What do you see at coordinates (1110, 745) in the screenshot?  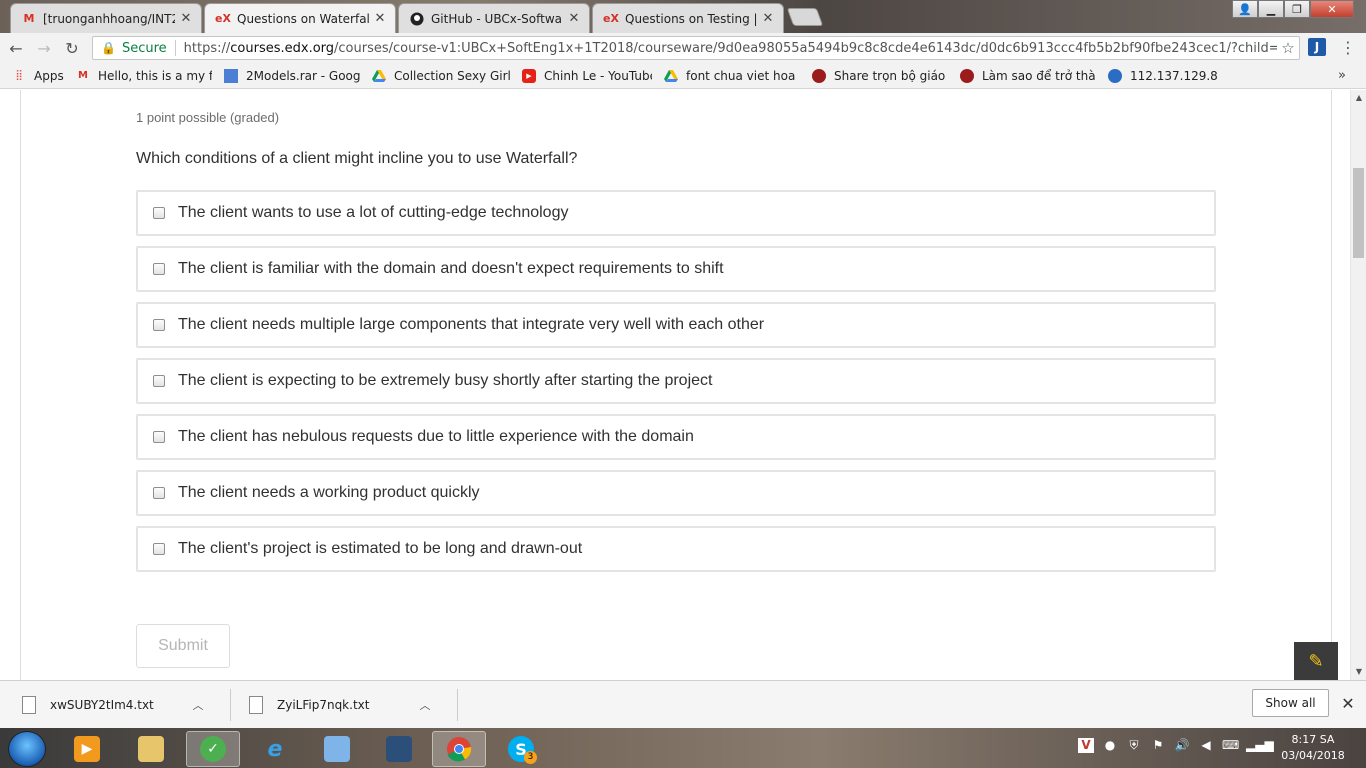 I see `notification-icon: ●` at bounding box center [1110, 745].